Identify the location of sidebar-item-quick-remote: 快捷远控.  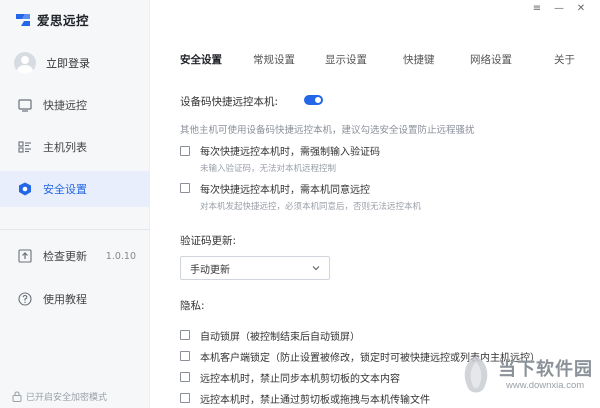
(75, 105).